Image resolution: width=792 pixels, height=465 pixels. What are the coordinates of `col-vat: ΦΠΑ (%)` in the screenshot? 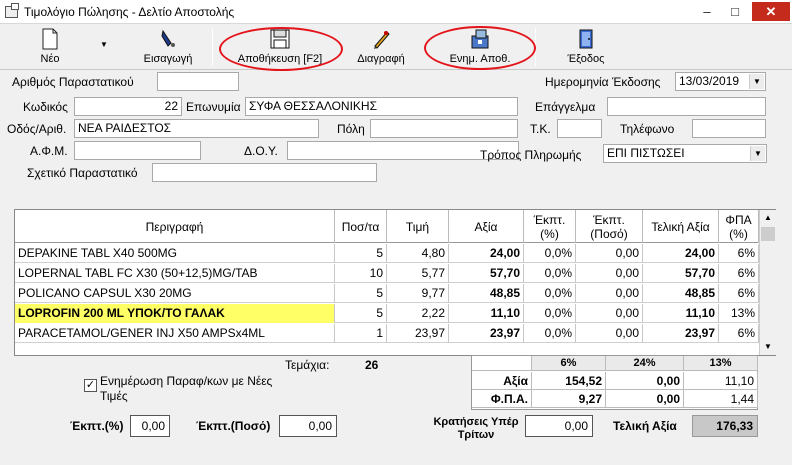 It's located at (739, 226).